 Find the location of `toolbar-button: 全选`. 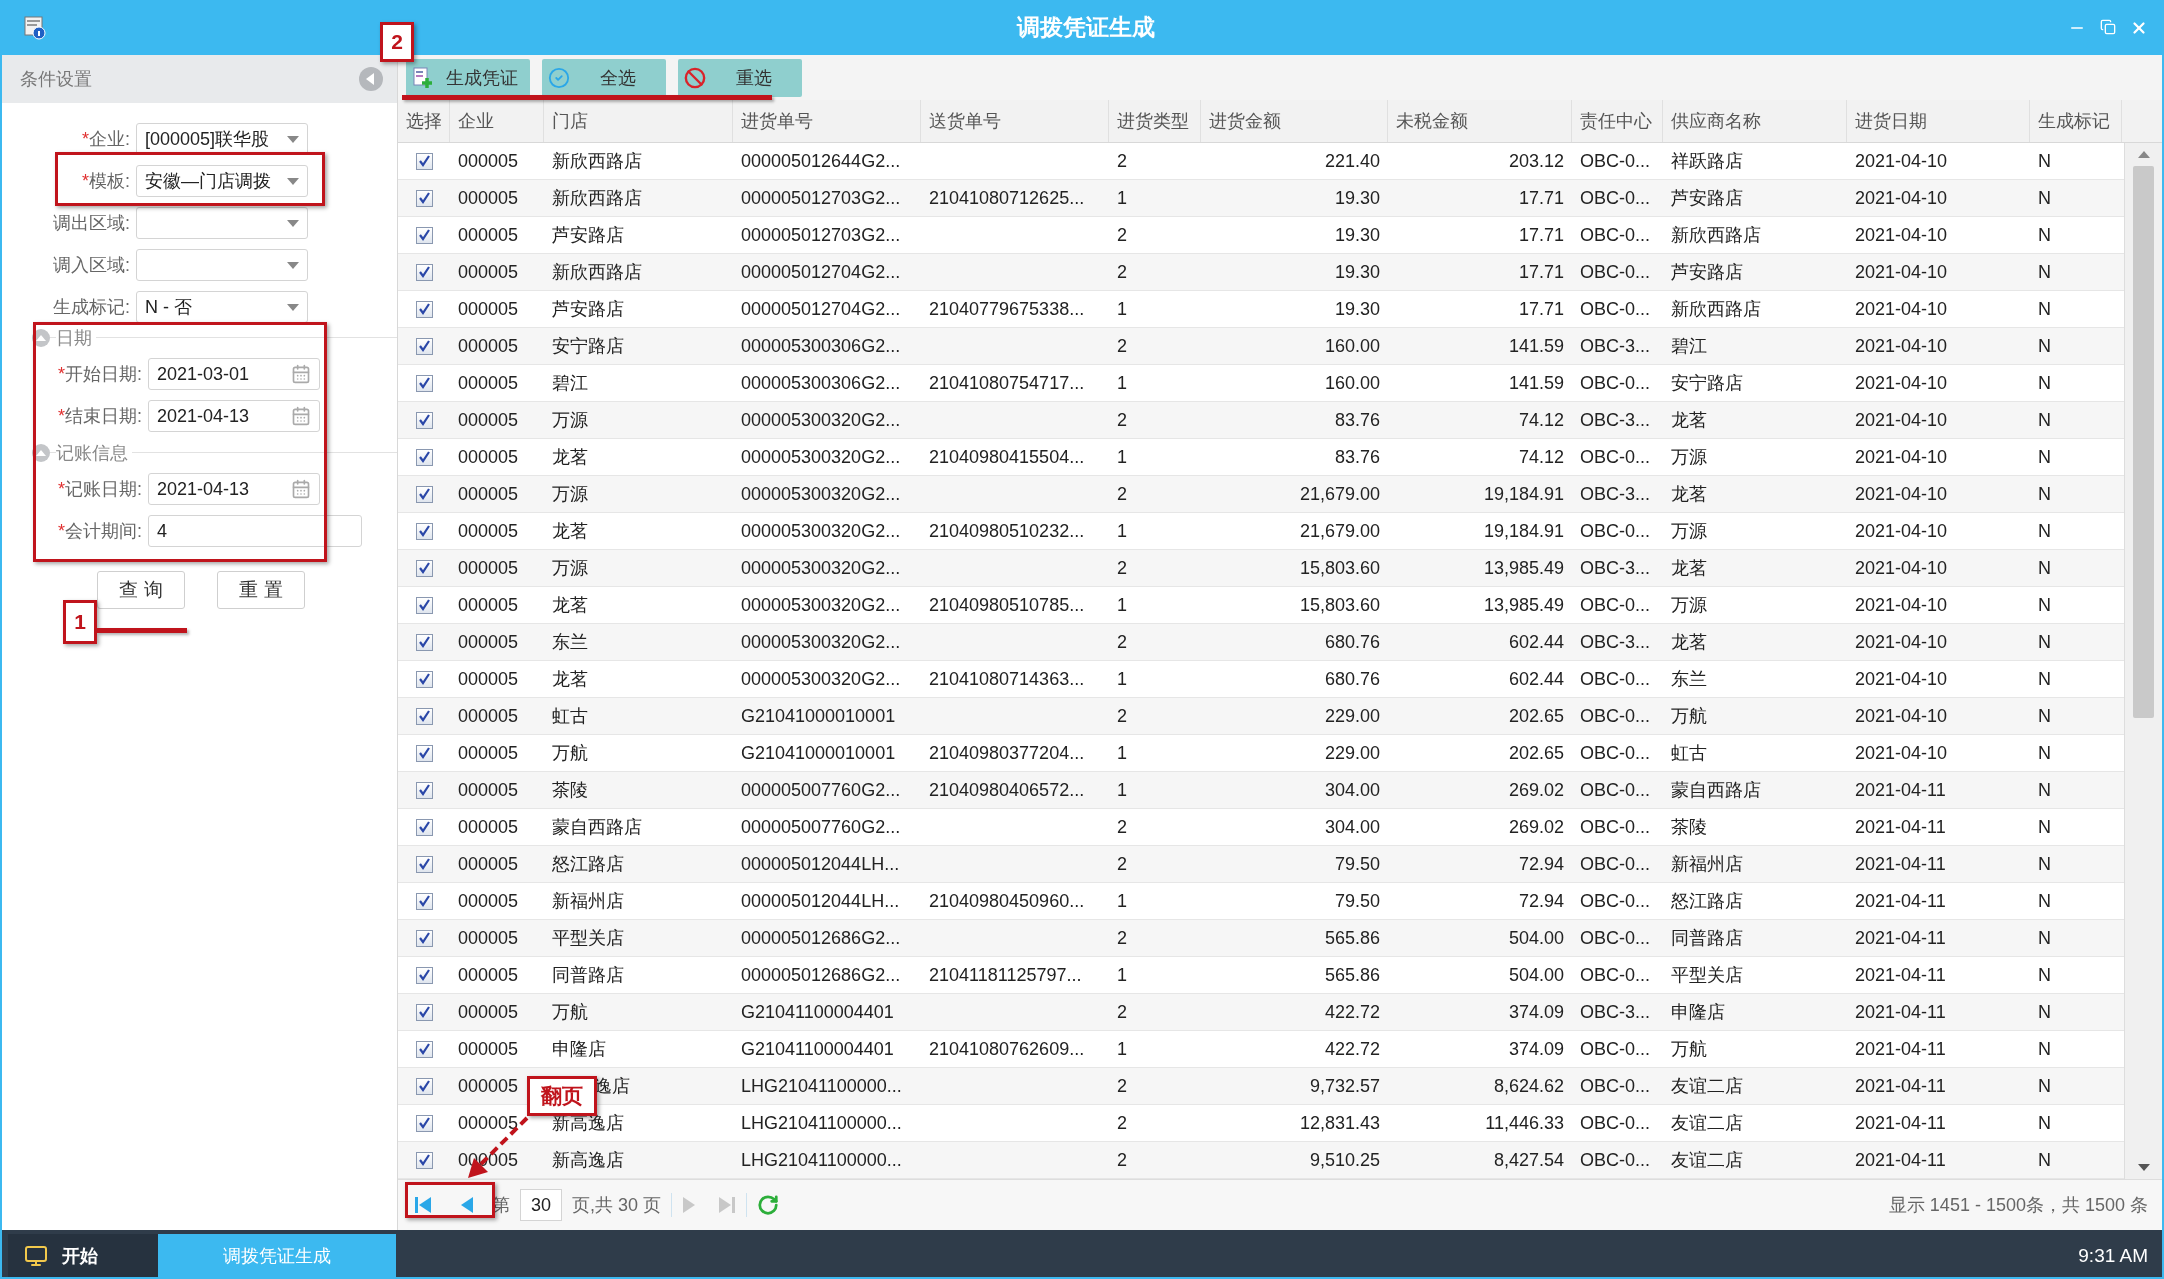

toolbar-button: 全选 is located at coordinates (604, 77).